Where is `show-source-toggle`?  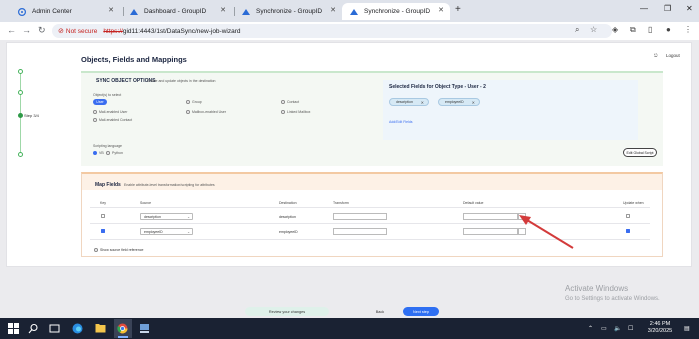 show-source-toggle is located at coordinates (96, 250).